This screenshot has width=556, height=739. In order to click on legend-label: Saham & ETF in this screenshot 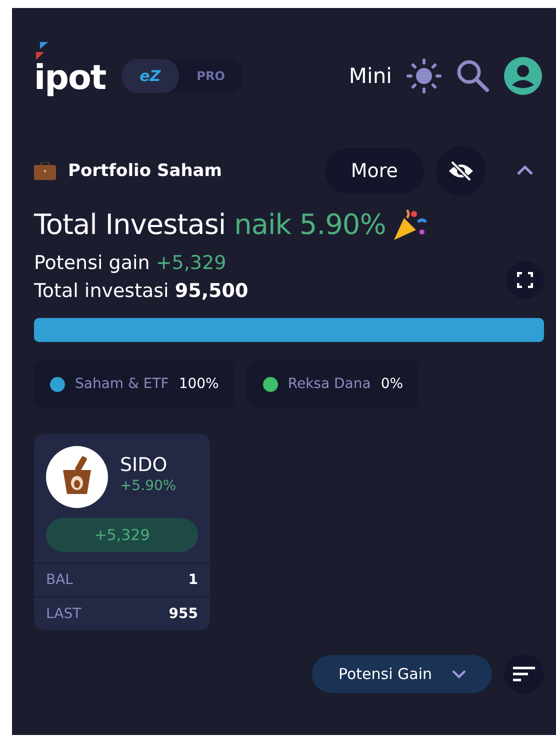, I will do `click(122, 384)`.